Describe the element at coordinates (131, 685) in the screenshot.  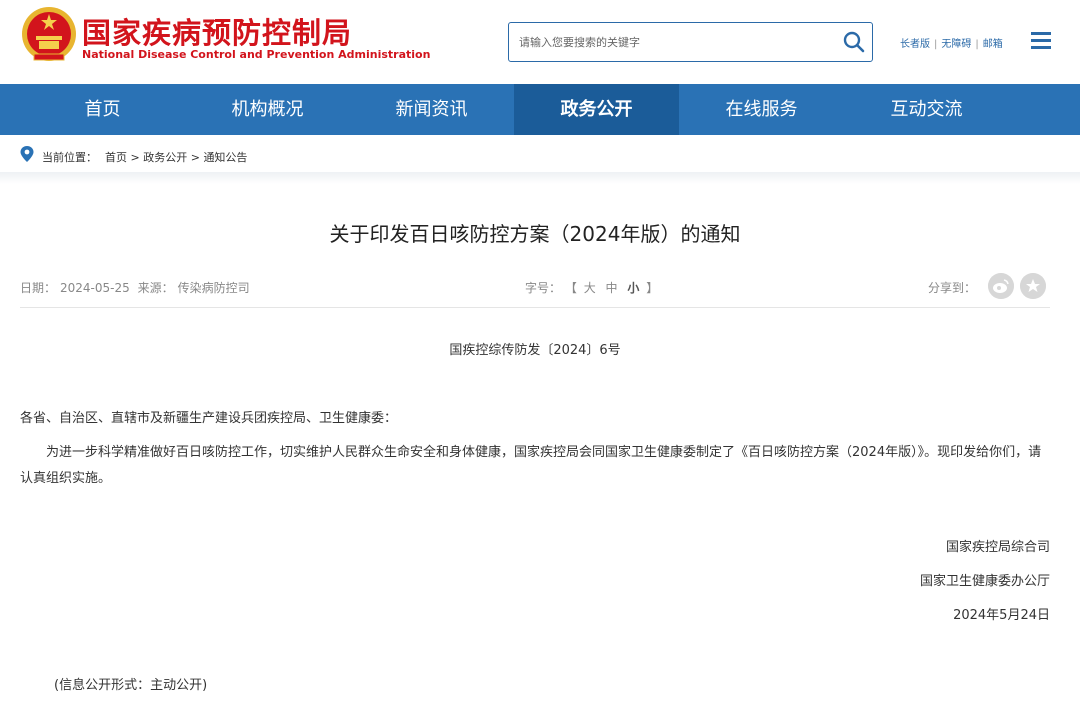
I see `disclosure-type: (信息公开形式：主动公开)` at that location.